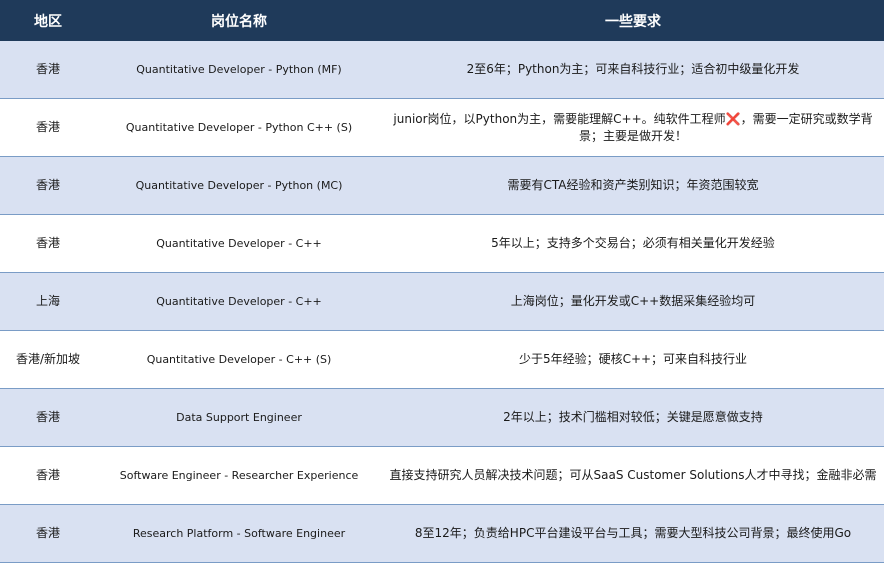 This screenshot has height=564, width=884. What do you see at coordinates (239, 21) in the screenshot?
I see `header-title: 岗位名称` at bounding box center [239, 21].